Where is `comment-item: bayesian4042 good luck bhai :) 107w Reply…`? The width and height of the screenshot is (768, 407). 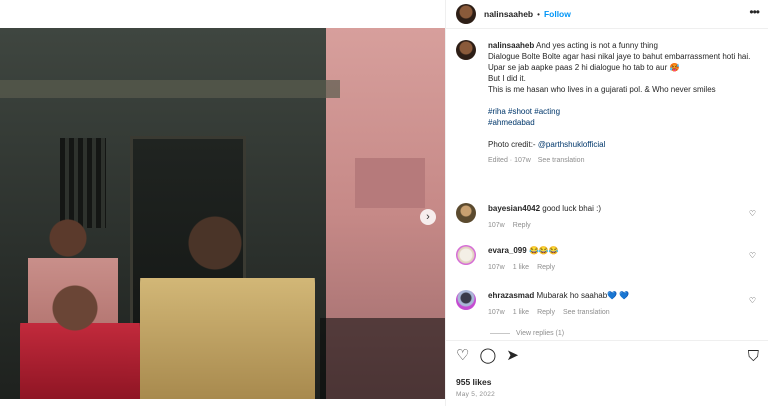
comment-item: bayesian4042 good luck bhai :) 107w Reply… is located at coordinates (608, 217).